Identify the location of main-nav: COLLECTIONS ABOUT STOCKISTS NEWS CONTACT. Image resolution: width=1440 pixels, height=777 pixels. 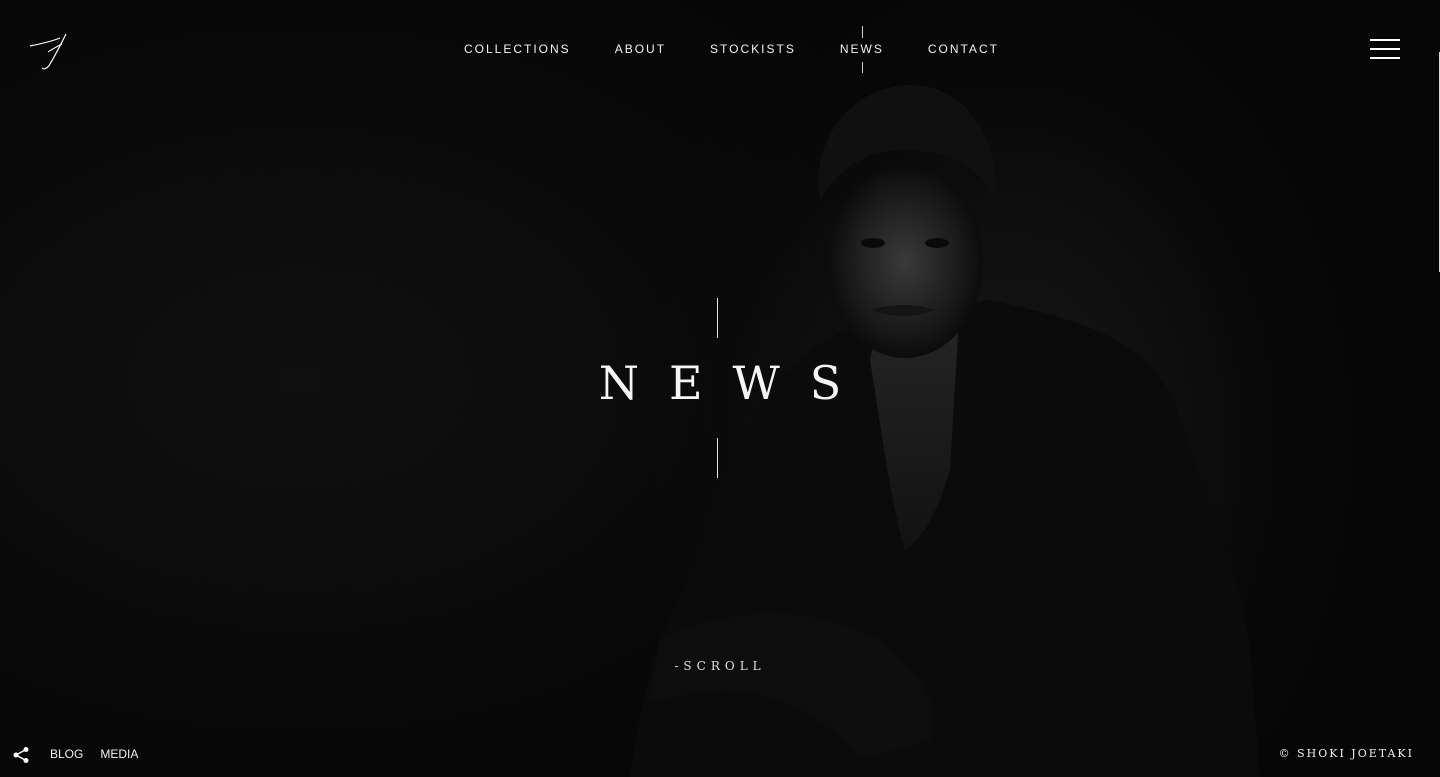
(731, 49).